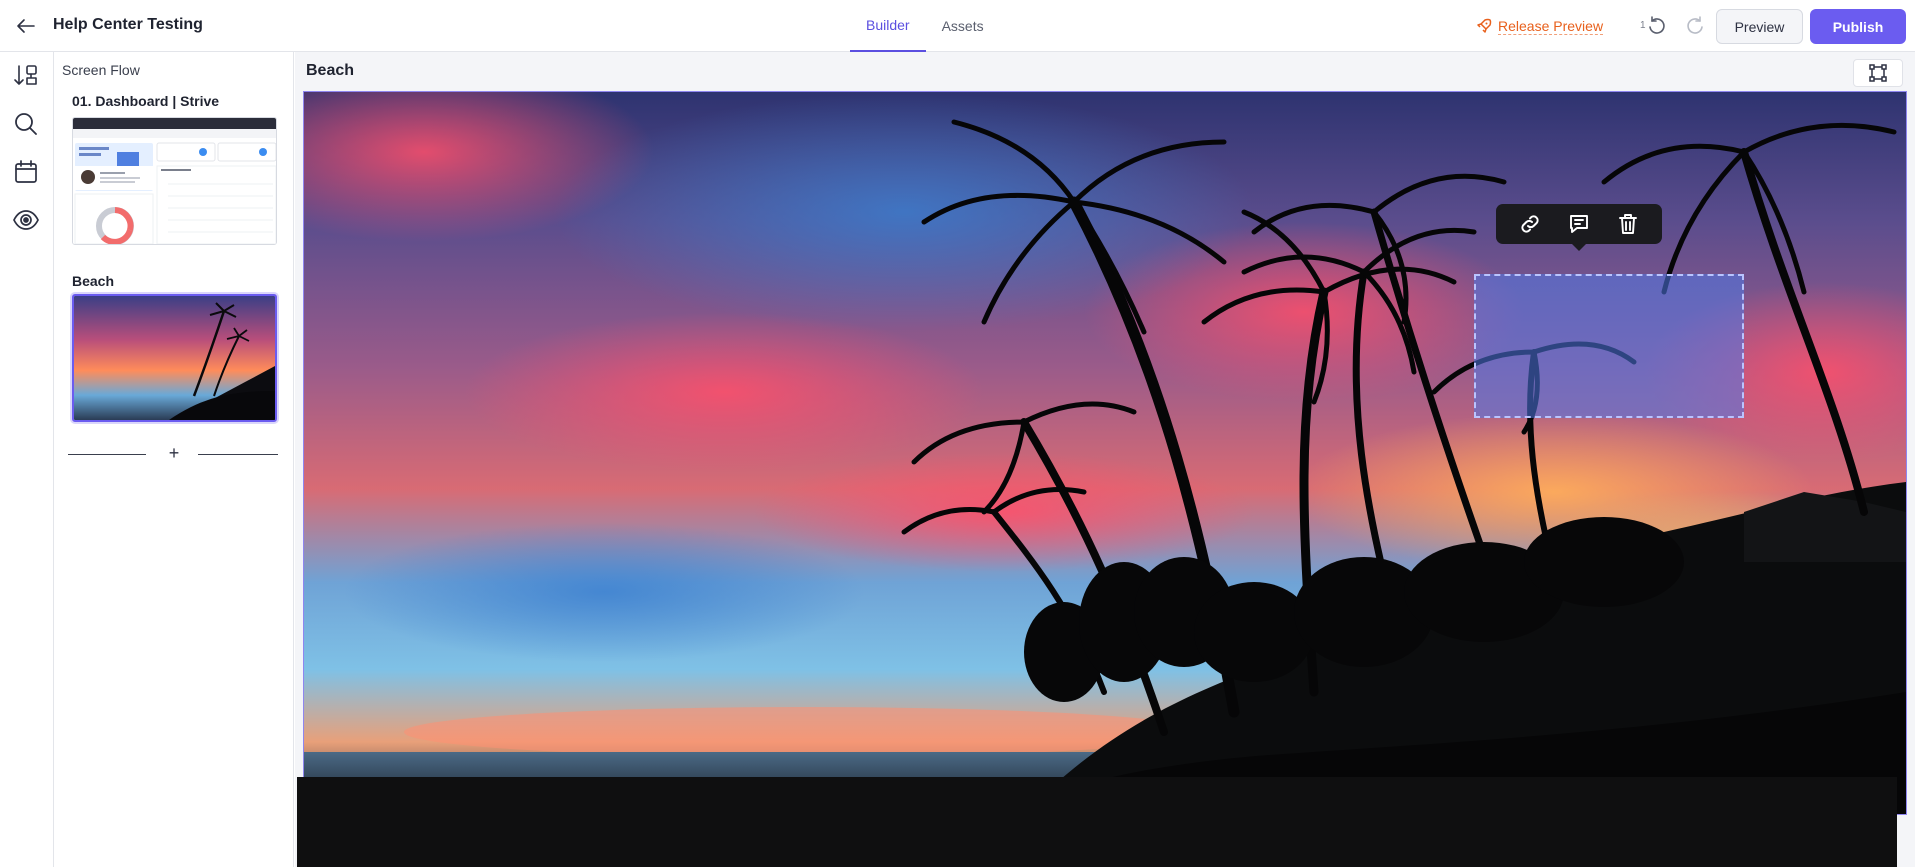  I want to click on add-screen-button: +, so click(174, 453).